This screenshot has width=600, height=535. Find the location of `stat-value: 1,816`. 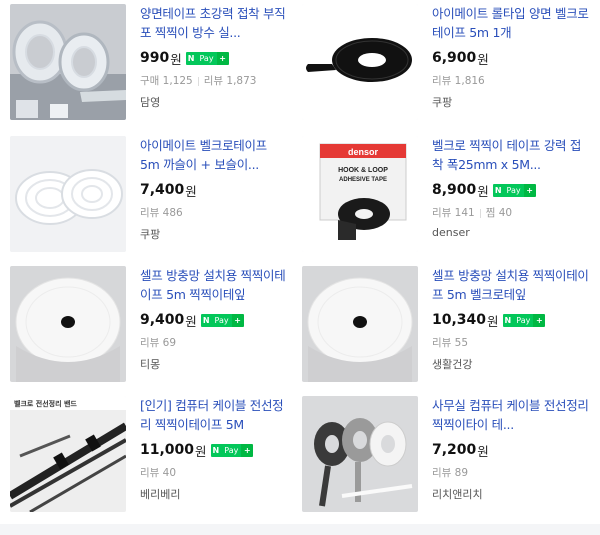

stat-value: 1,816 is located at coordinates (469, 81).